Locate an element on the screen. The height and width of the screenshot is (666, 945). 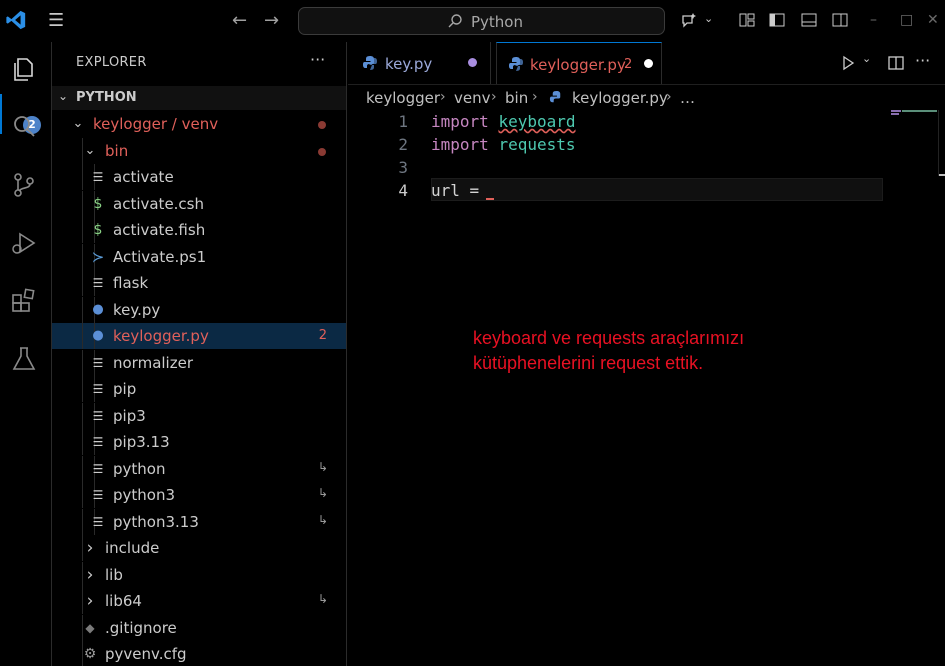
git-icon: ◆ is located at coordinates (90, 627).